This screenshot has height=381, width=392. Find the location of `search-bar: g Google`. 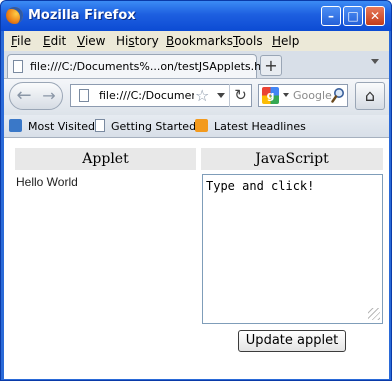

search-bar: g Google is located at coordinates (303, 95).